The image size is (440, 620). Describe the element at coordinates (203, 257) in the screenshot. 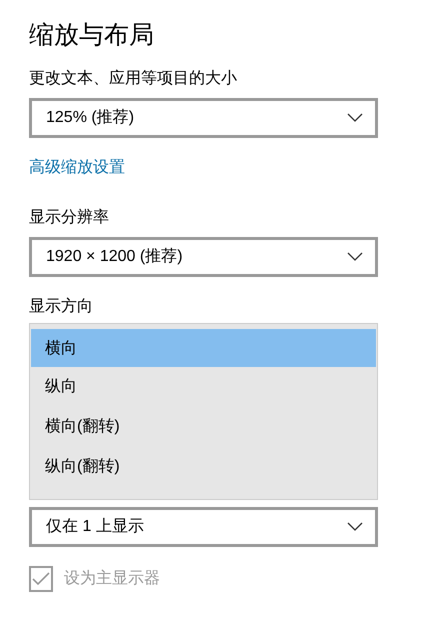

I see `dropdown: 1920 × 1200 (推荐)` at that location.